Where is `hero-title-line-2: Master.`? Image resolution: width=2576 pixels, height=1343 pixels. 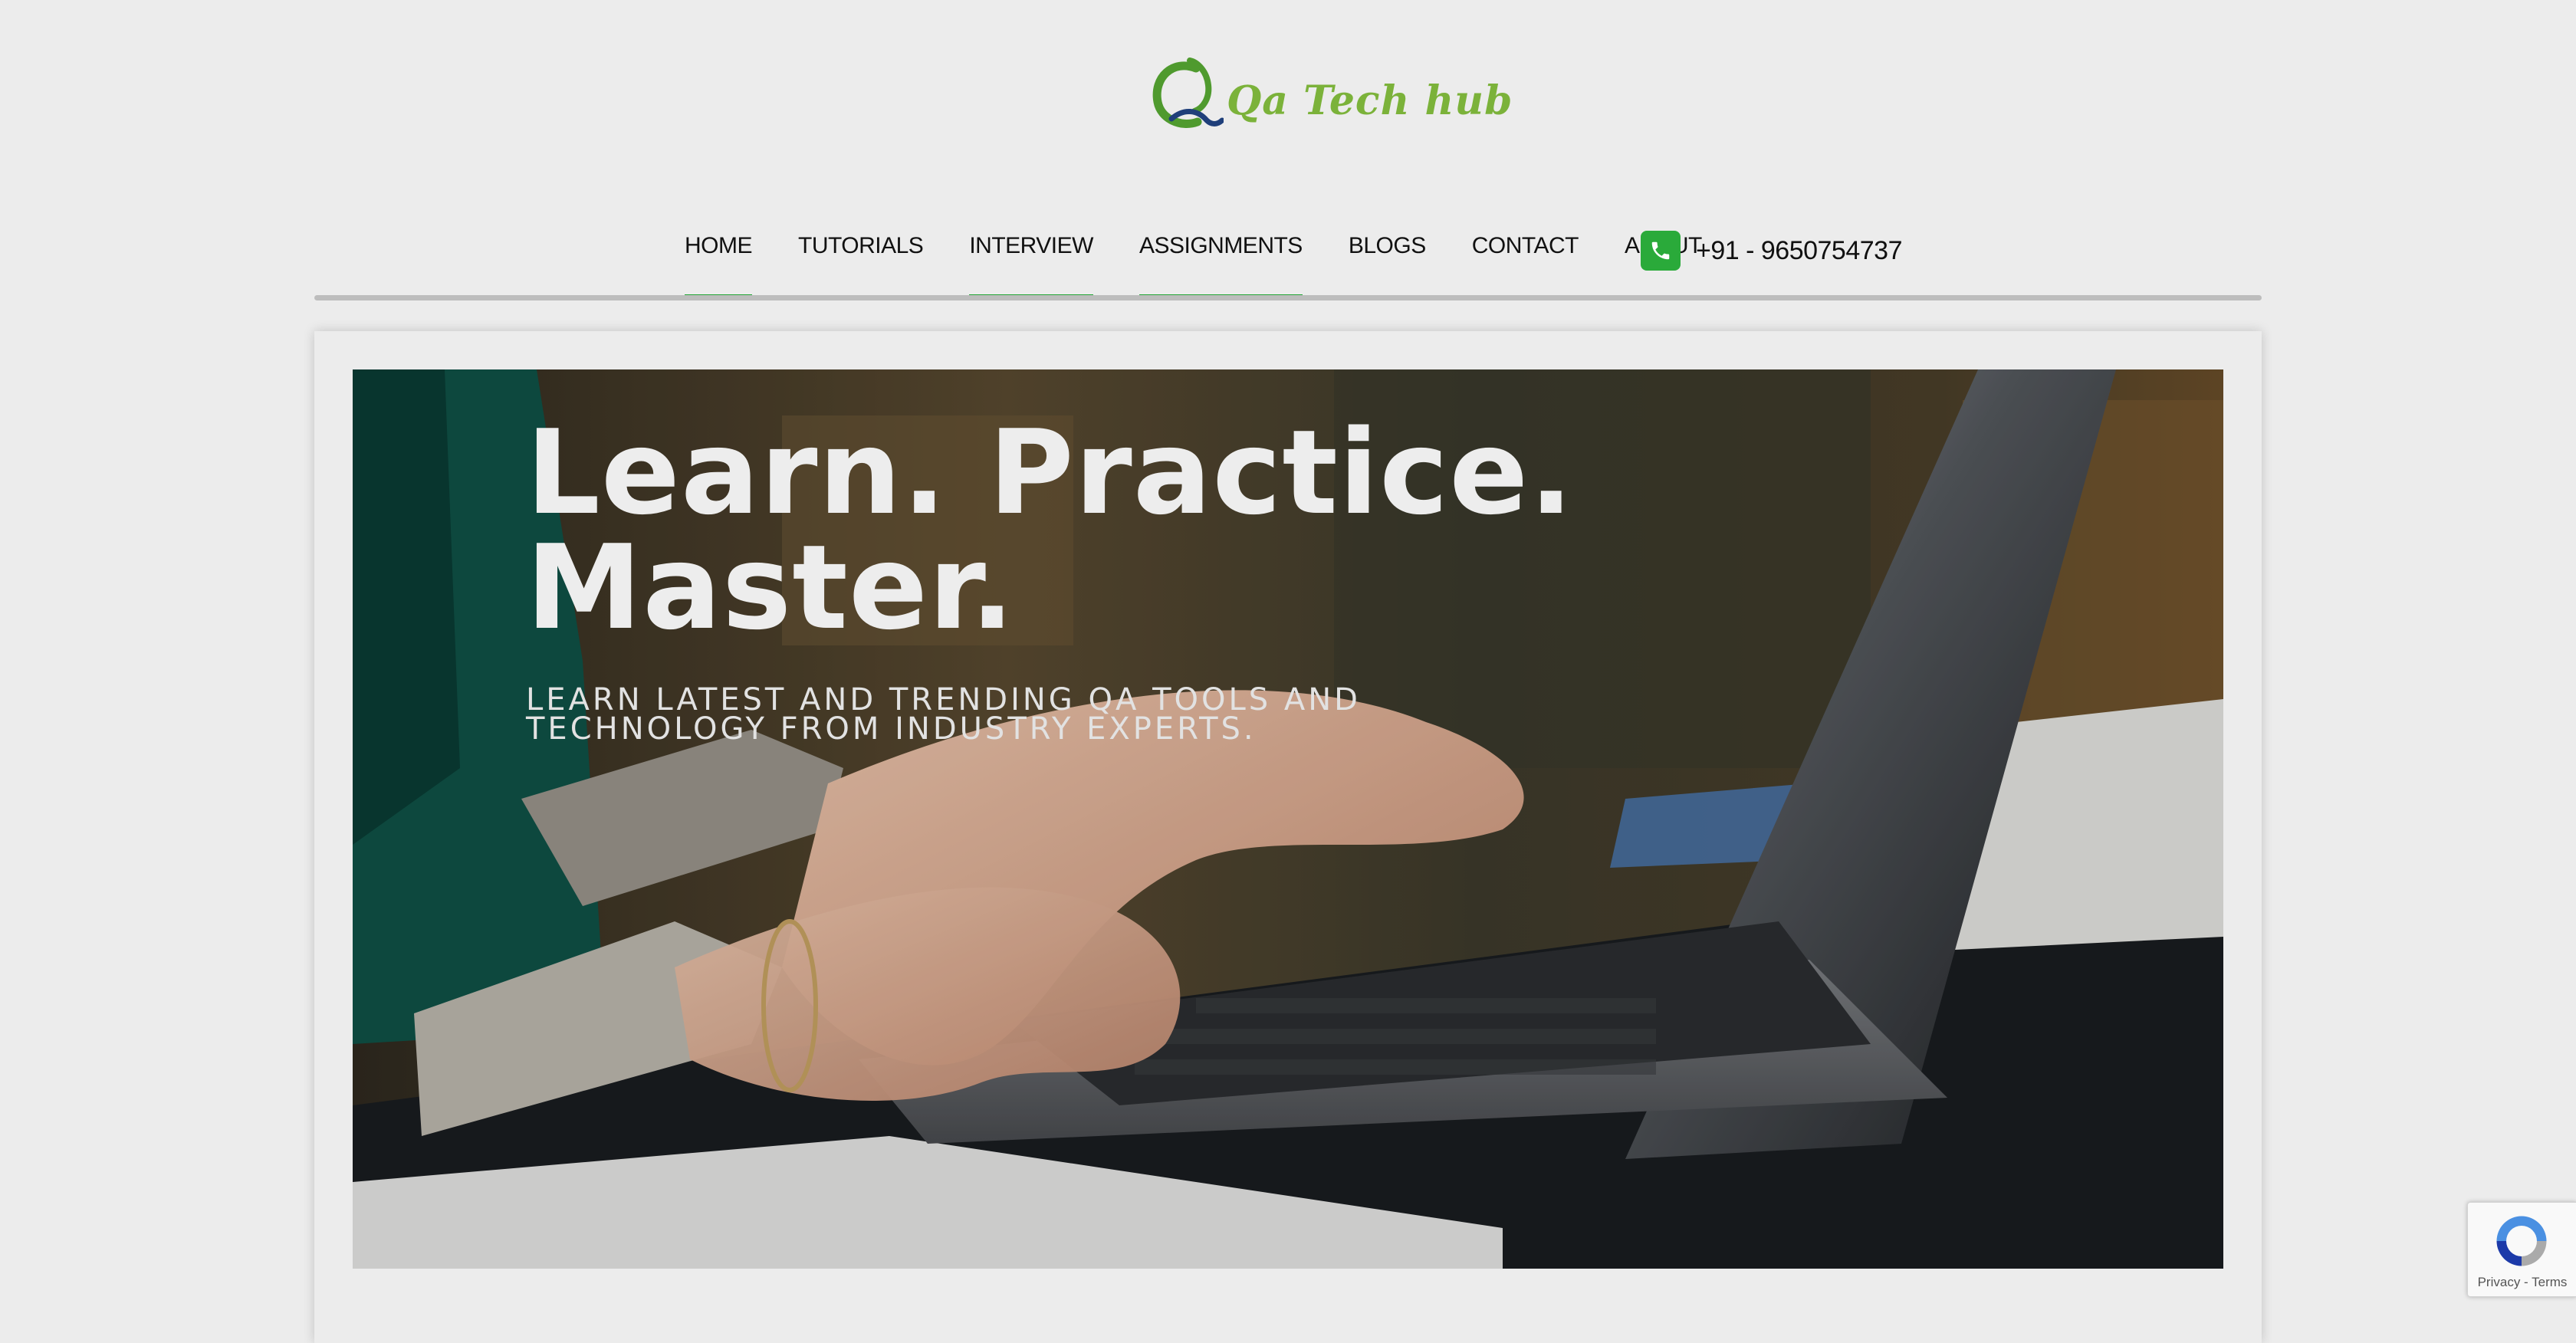 hero-title-line-2: Master. is located at coordinates (771, 588).